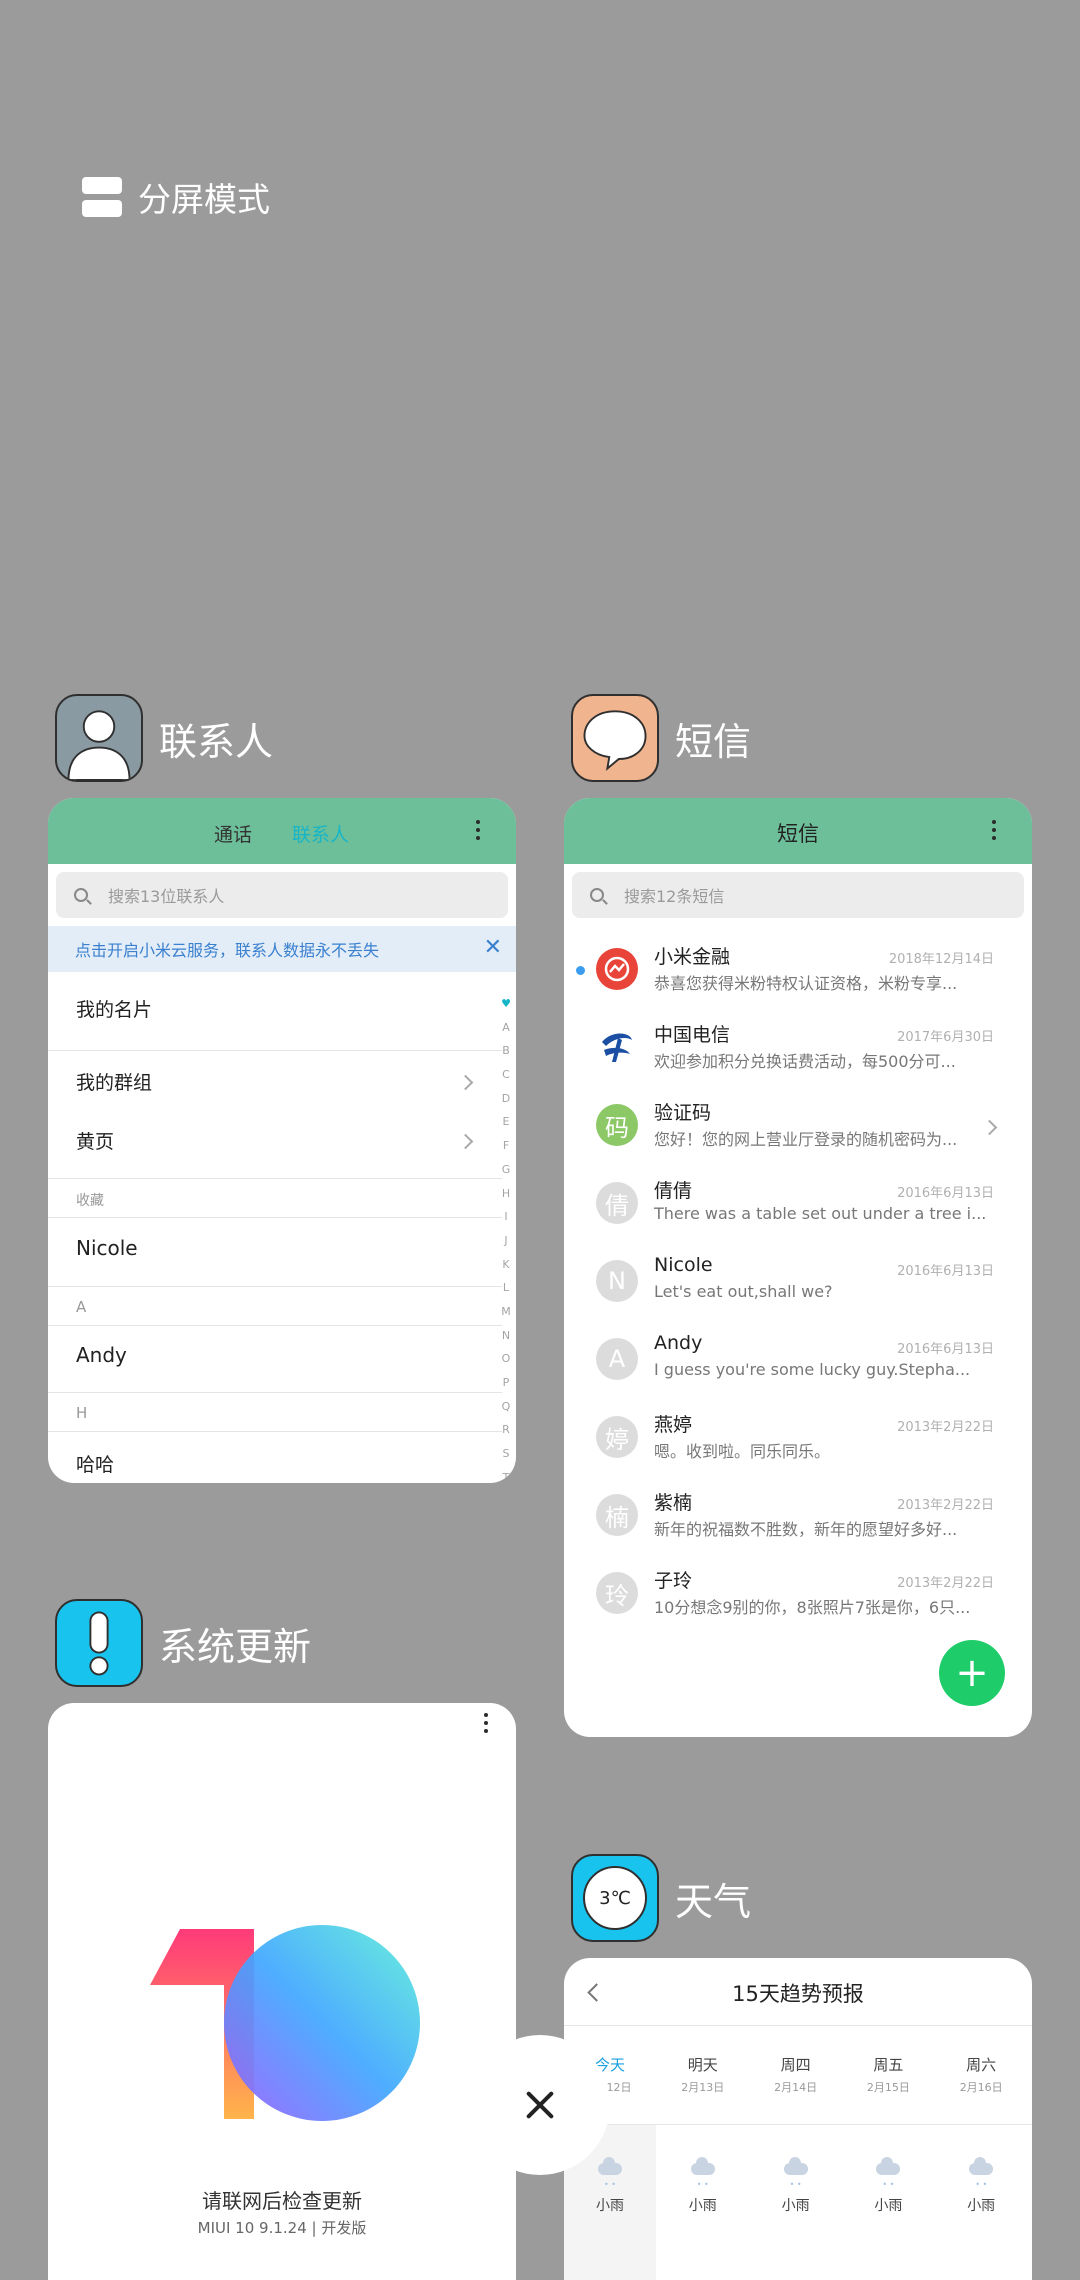 The height and width of the screenshot is (2280, 1080). What do you see at coordinates (101, 1355) in the screenshot?
I see `contact-item: Andy` at bounding box center [101, 1355].